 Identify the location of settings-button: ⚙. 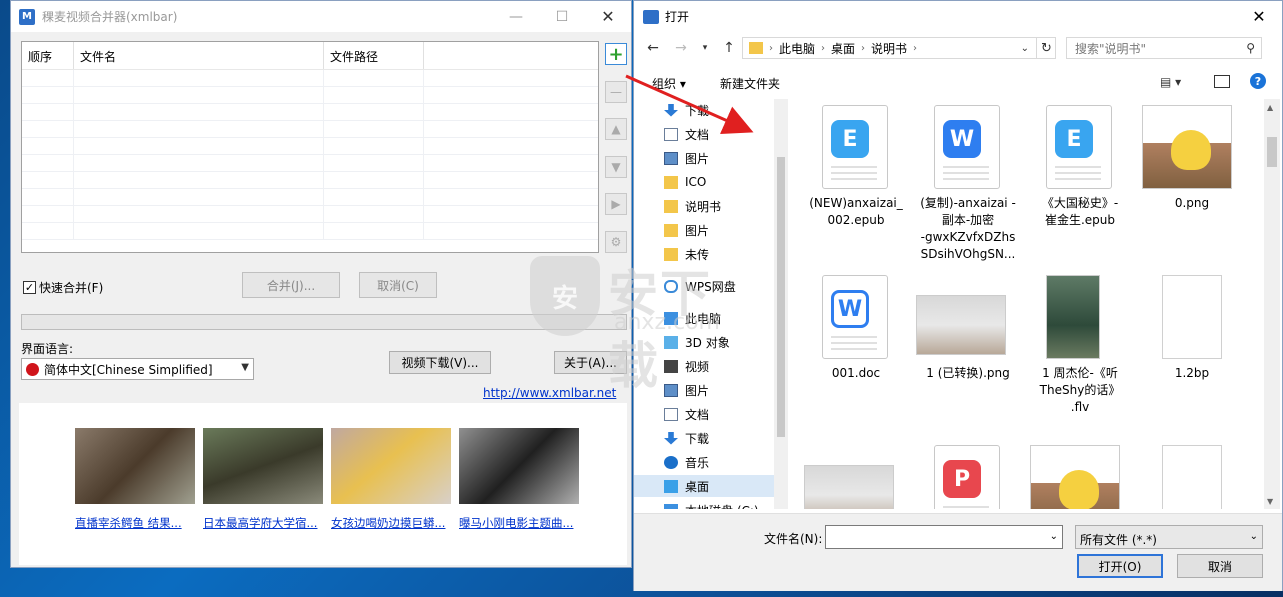
(616, 242).